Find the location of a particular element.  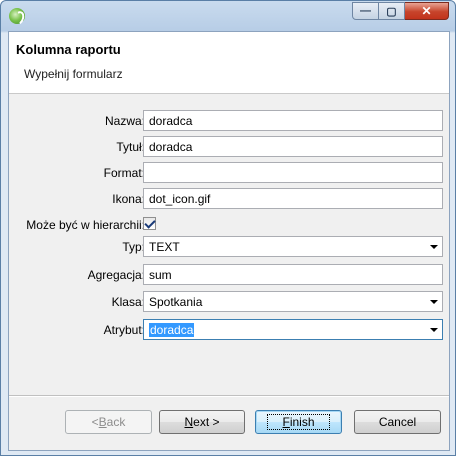

title-input: doradca is located at coordinates (293, 146).